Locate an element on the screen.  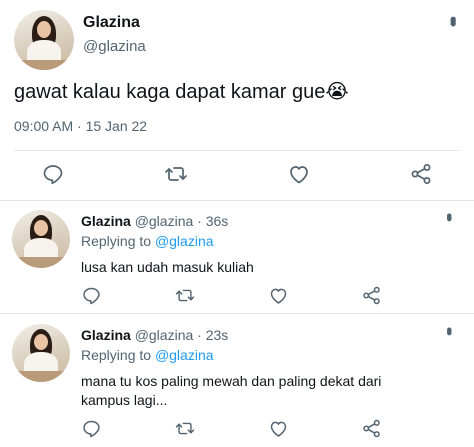
reply-time: 23s is located at coordinates (217, 335).